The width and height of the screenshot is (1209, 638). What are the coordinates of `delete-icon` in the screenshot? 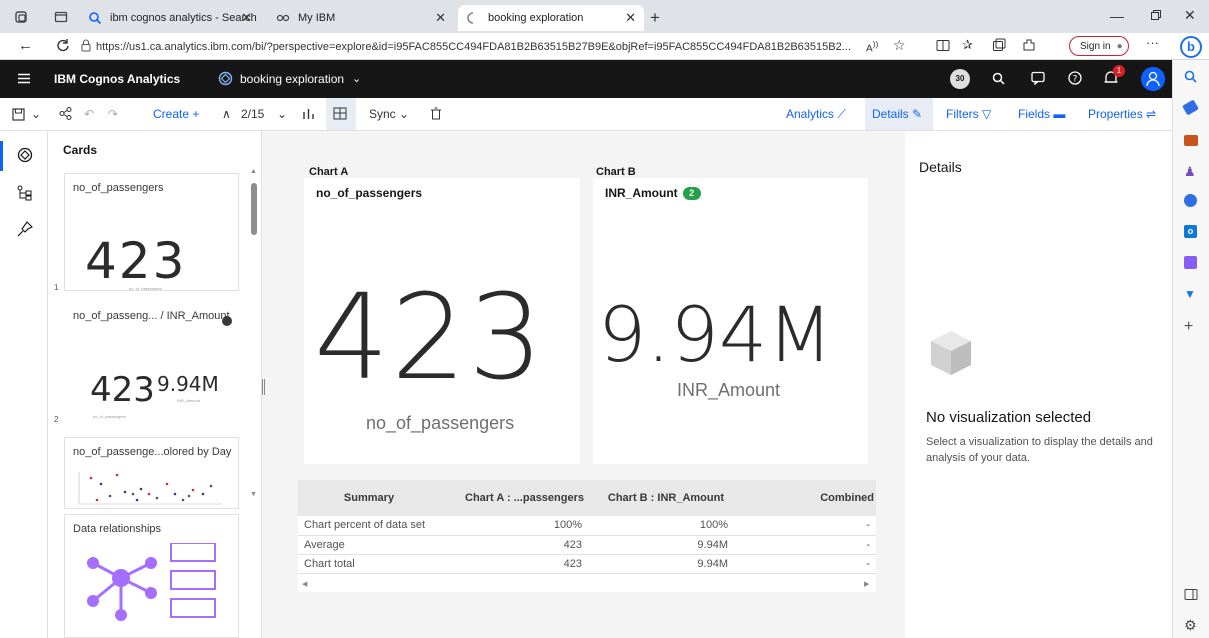 It's located at (436, 113).